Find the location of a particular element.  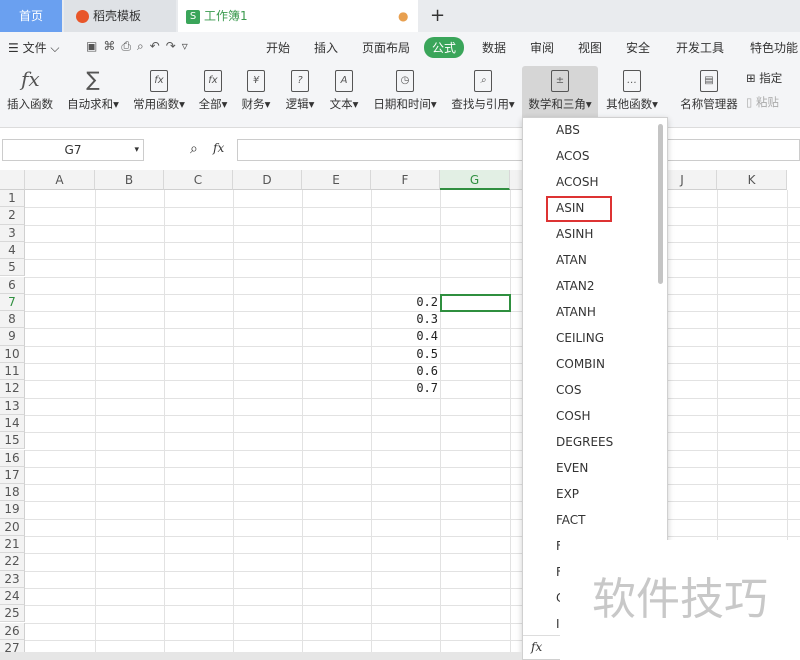

selected-cell-G7 is located at coordinates (475, 303).